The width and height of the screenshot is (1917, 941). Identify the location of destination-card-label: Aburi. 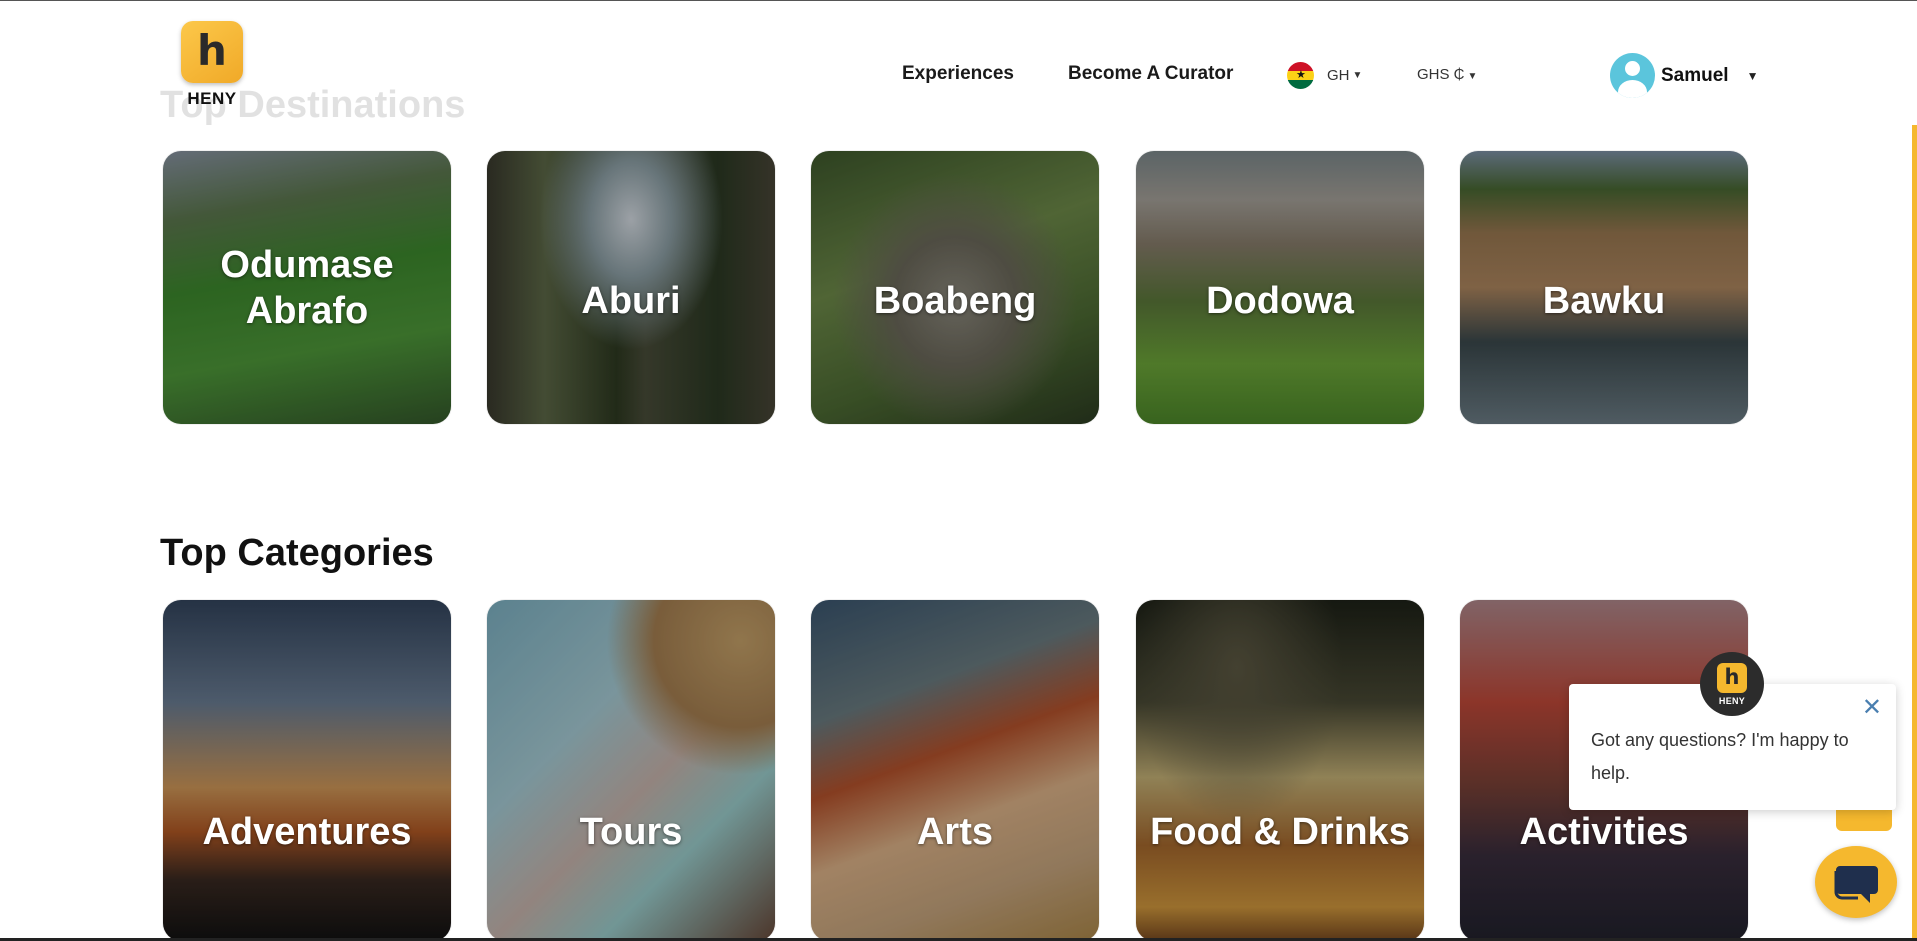
(631, 301).